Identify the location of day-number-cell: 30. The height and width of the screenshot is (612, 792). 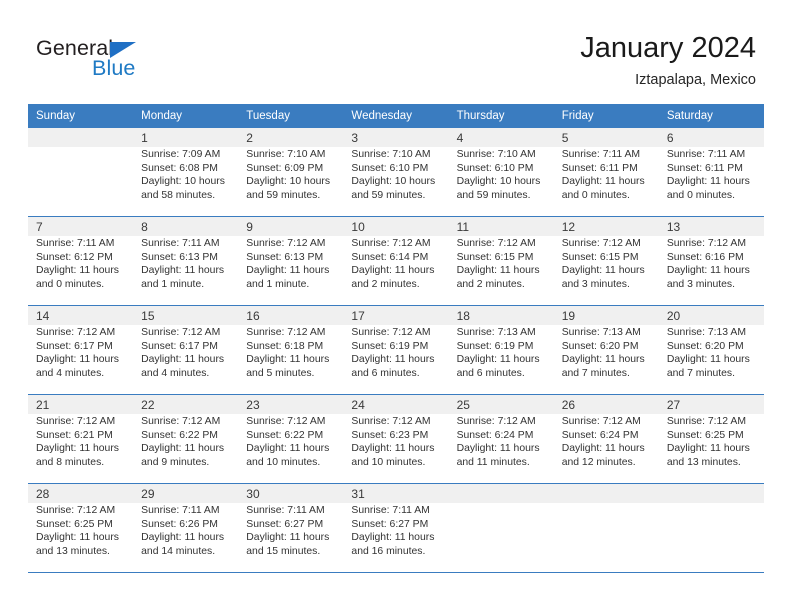
(291, 493).